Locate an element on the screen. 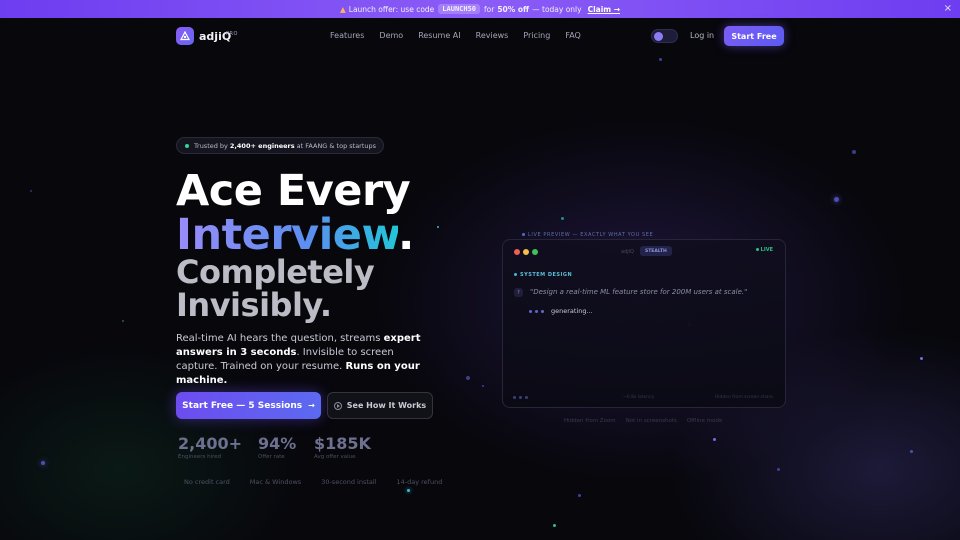  subtitle-part-a: Real-time AI hears the question, streams is located at coordinates (278, 338).